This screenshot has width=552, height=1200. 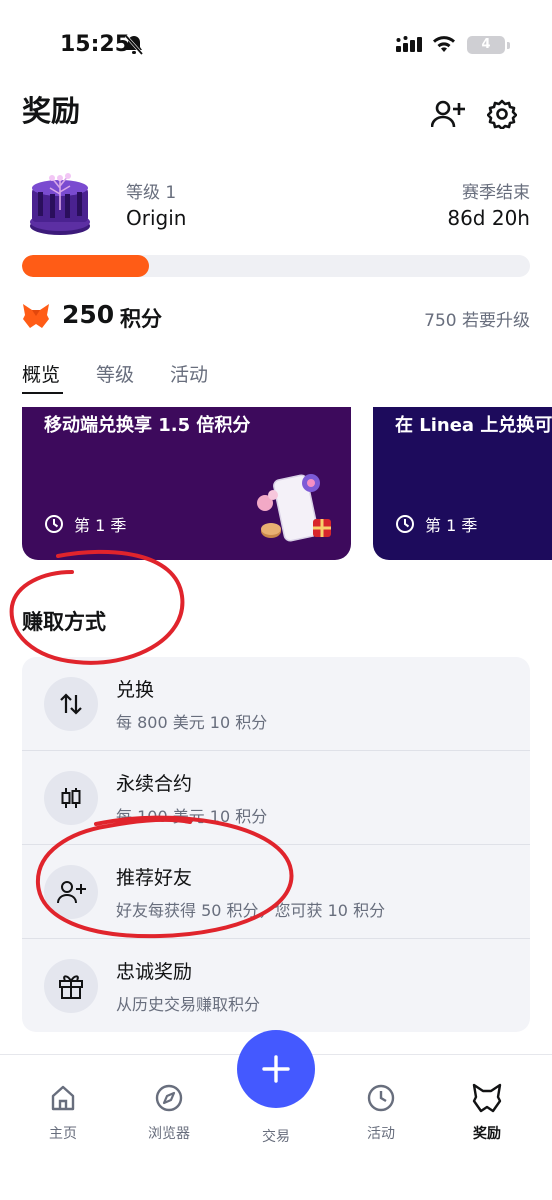 What do you see at coordinates (186, 483) in the screenshot?
I see `campaign-card: 移动端兑换享 1.5 倍积分 第 1 季` at bounding box center [186, 483].